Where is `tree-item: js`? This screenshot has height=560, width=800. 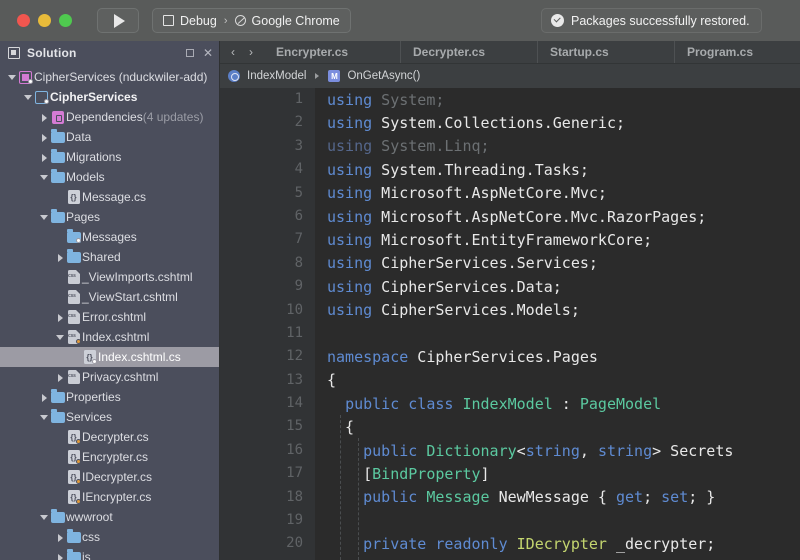
tree-item: js is located at coordinates (110, 553).